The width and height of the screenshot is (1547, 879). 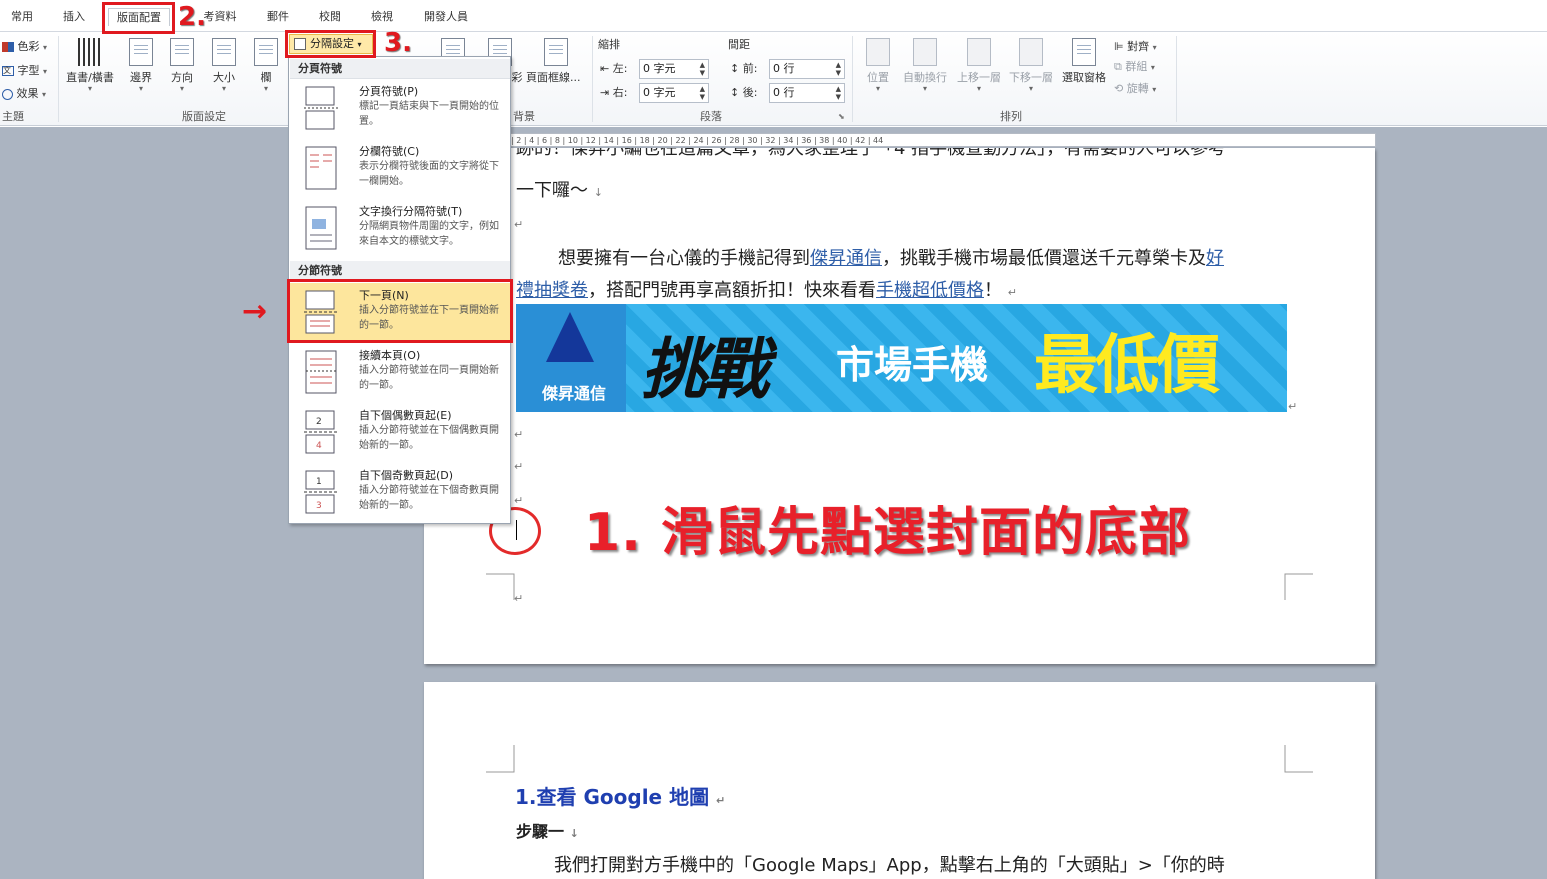 What do you see at coordinates (319, 482) in the screenshot?
I see `svg-text: 1` at bounding box center [319, 482].